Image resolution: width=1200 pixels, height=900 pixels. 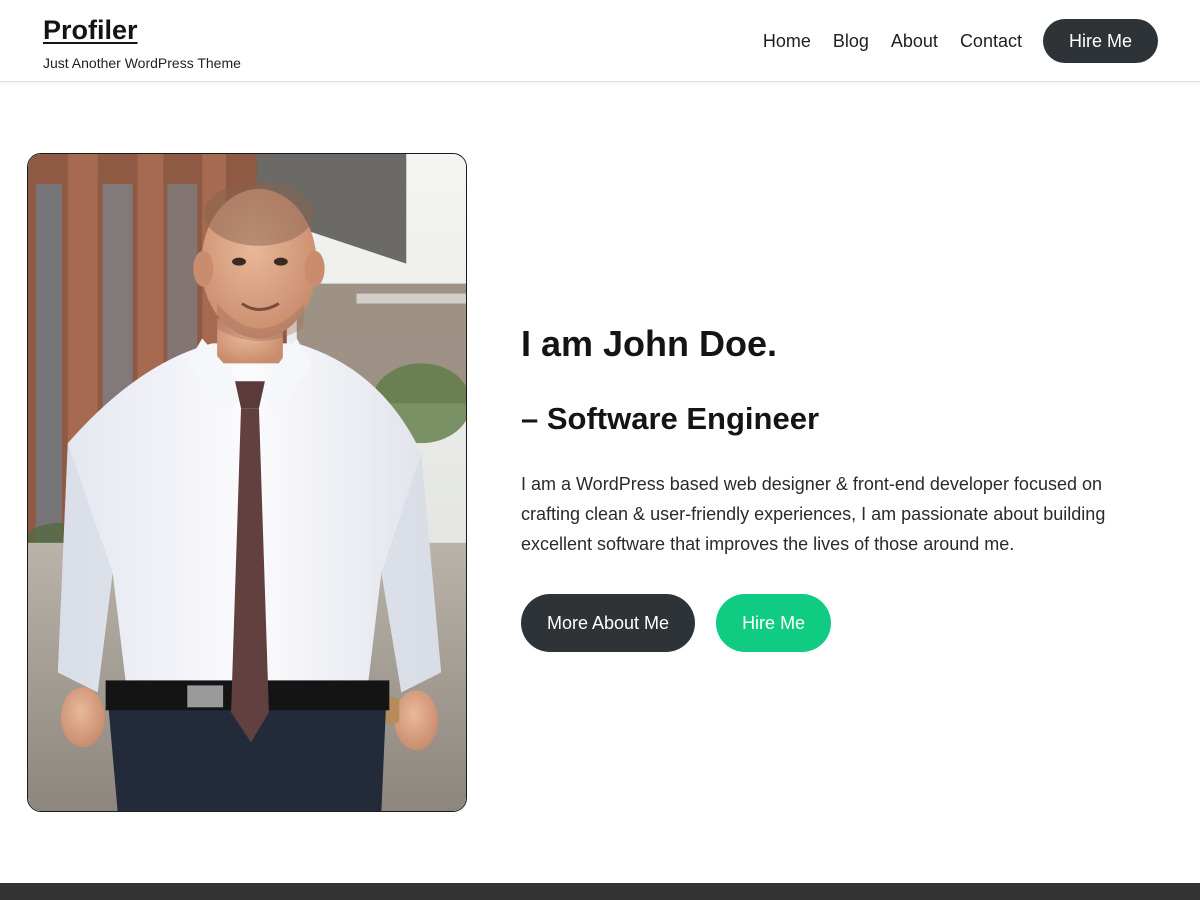 I want to click on nav-blog: Blog, so click(x=851, y=41).